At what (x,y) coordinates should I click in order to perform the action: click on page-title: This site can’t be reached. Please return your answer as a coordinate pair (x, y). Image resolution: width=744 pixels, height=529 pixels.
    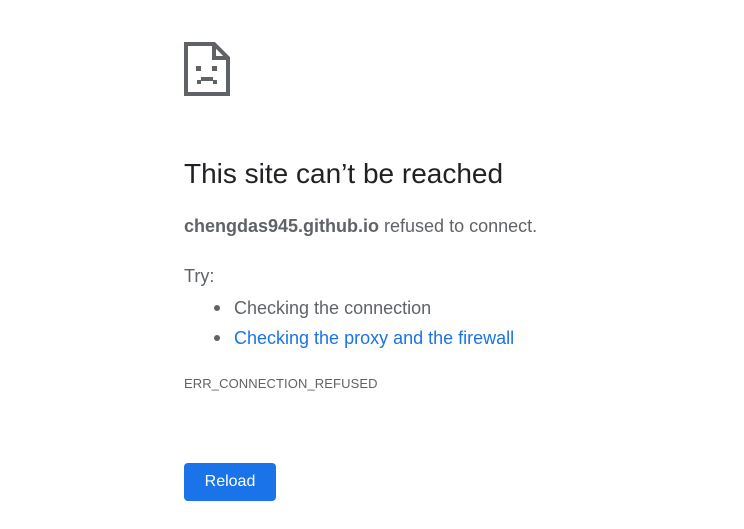
    Looking at the image, I should click on (344, 173).